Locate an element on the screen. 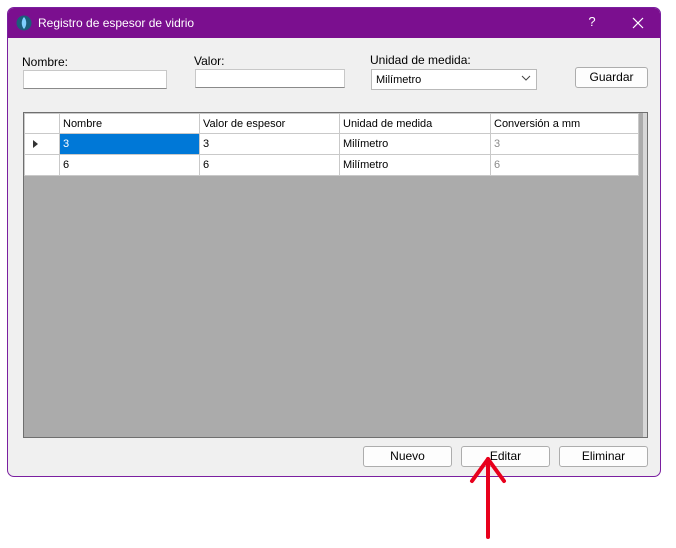  chevron-down-icon is located at coordinates (526, 78).